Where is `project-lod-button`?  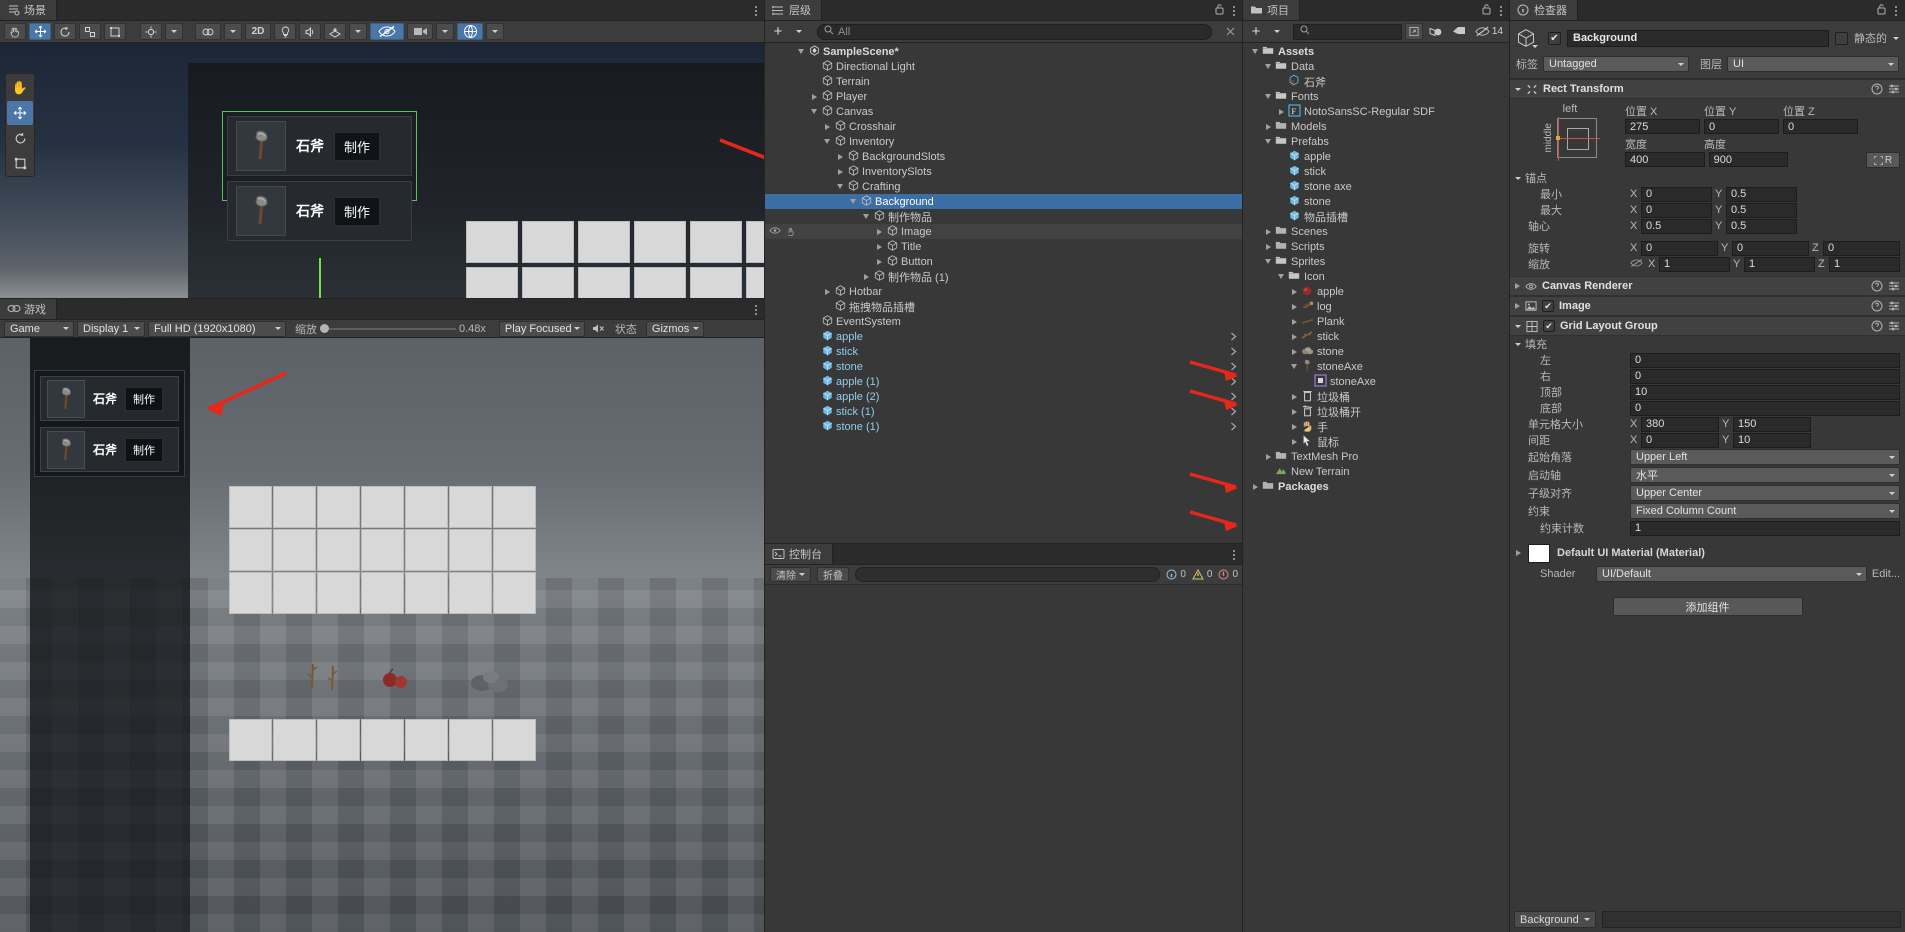
project-lod-button is located at coordinates (1436, 31).